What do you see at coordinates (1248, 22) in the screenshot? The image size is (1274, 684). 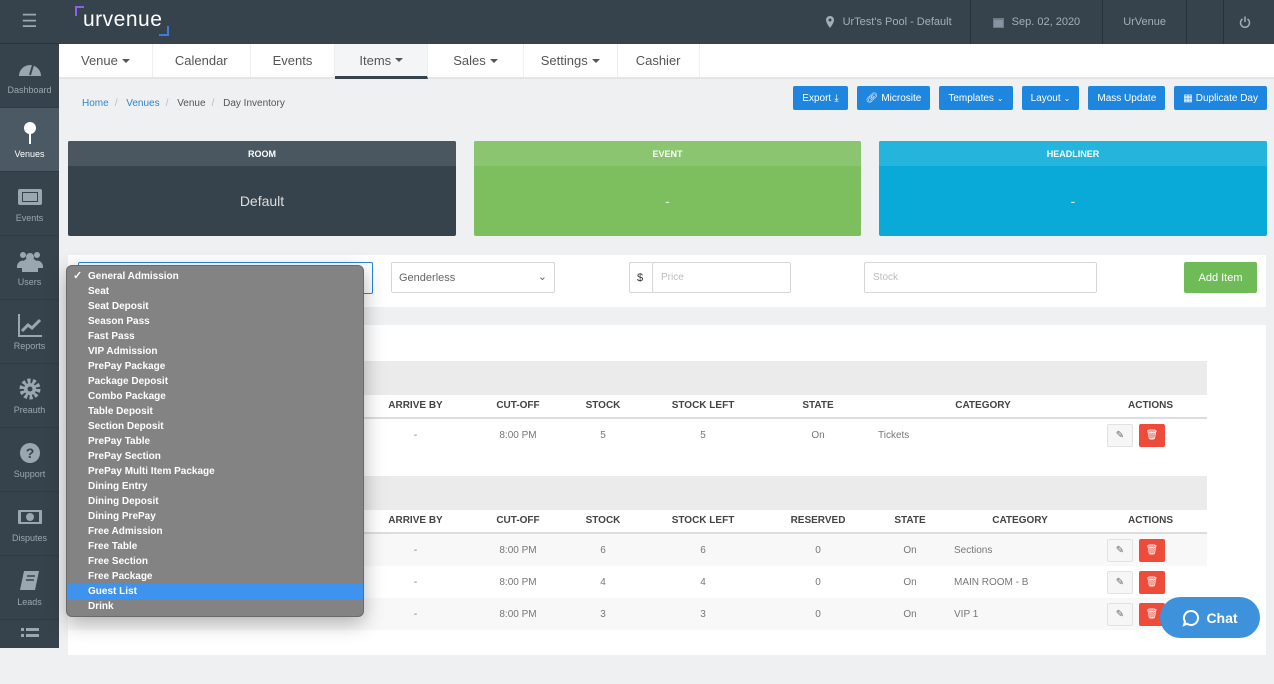 I see `logout-button` at bounding box center [1248, 22].